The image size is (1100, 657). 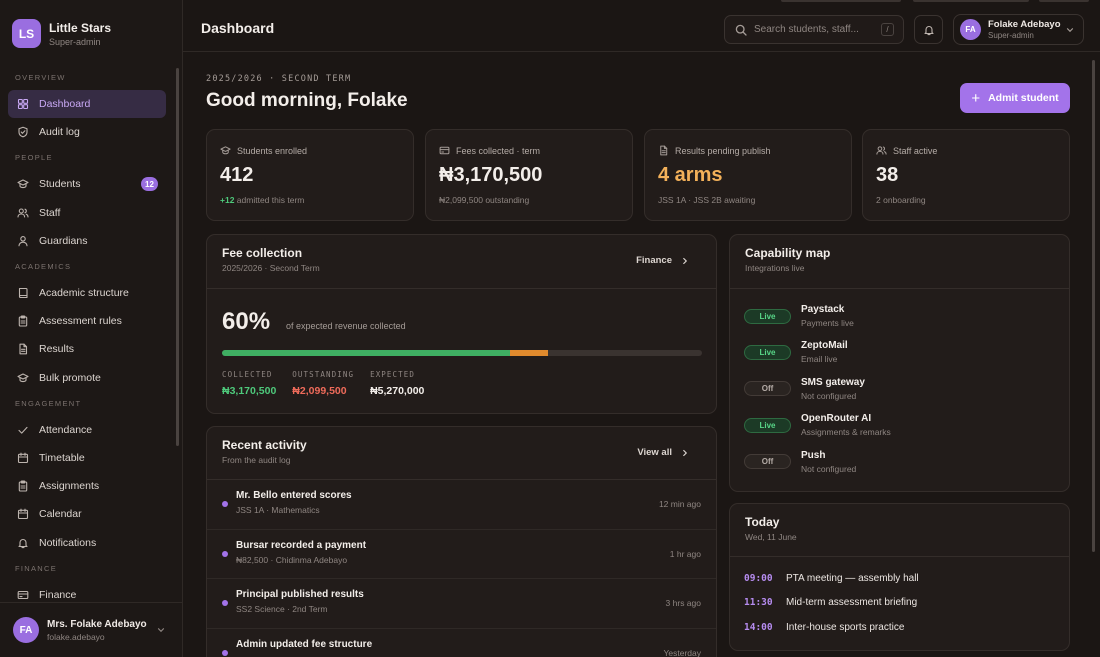 What do you see at coordinates (69, 486) in the screenshot?
I see `sidebar-item-label: Assignments` at bounding box center [69, 486].